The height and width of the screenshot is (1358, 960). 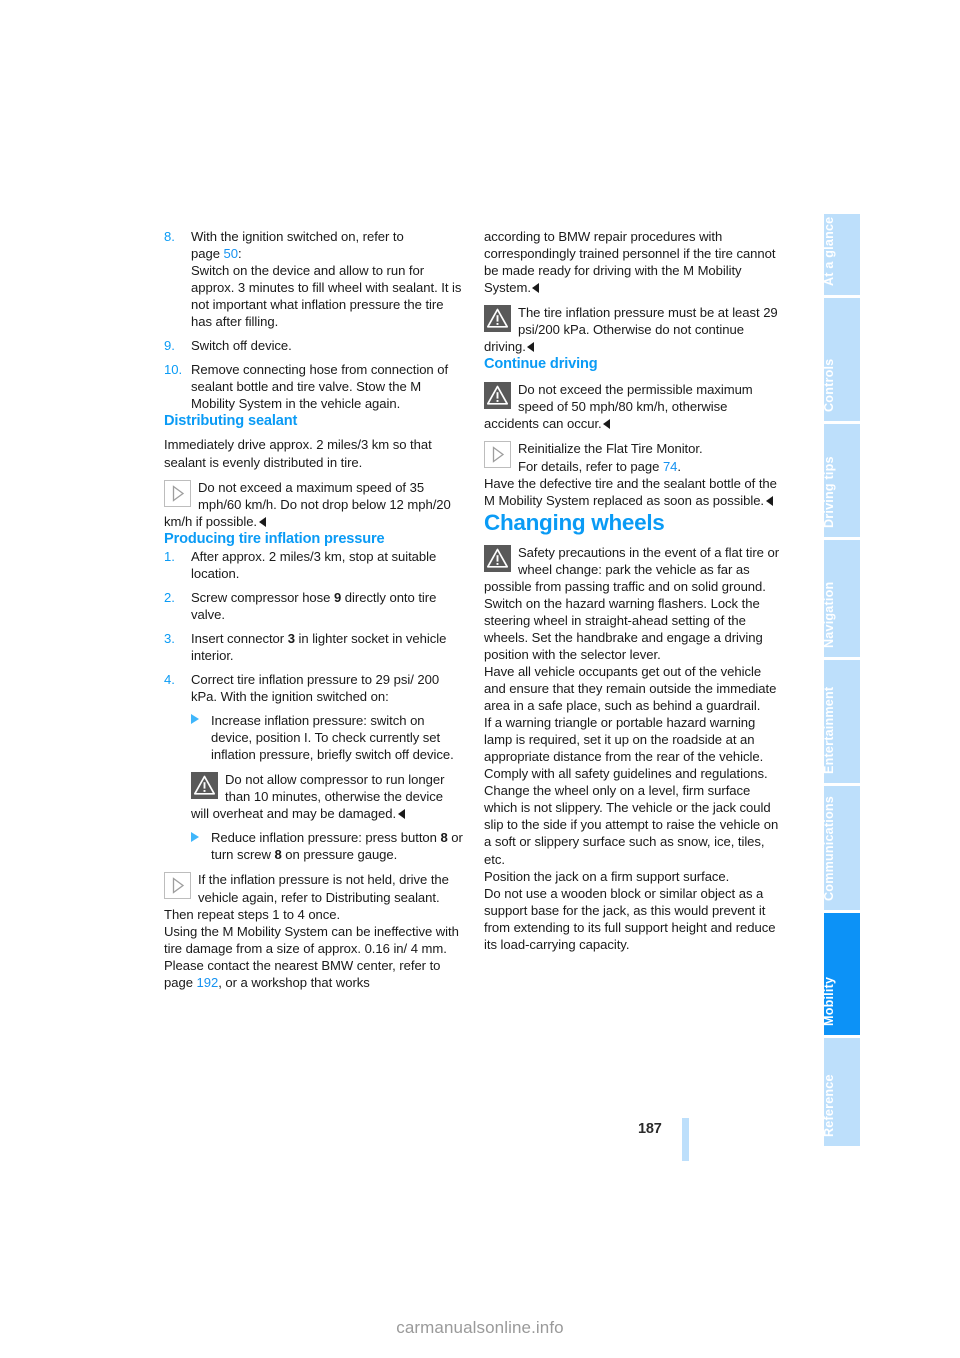 I want to click on step8-page-prefix: page, so click(x=207, y=254).